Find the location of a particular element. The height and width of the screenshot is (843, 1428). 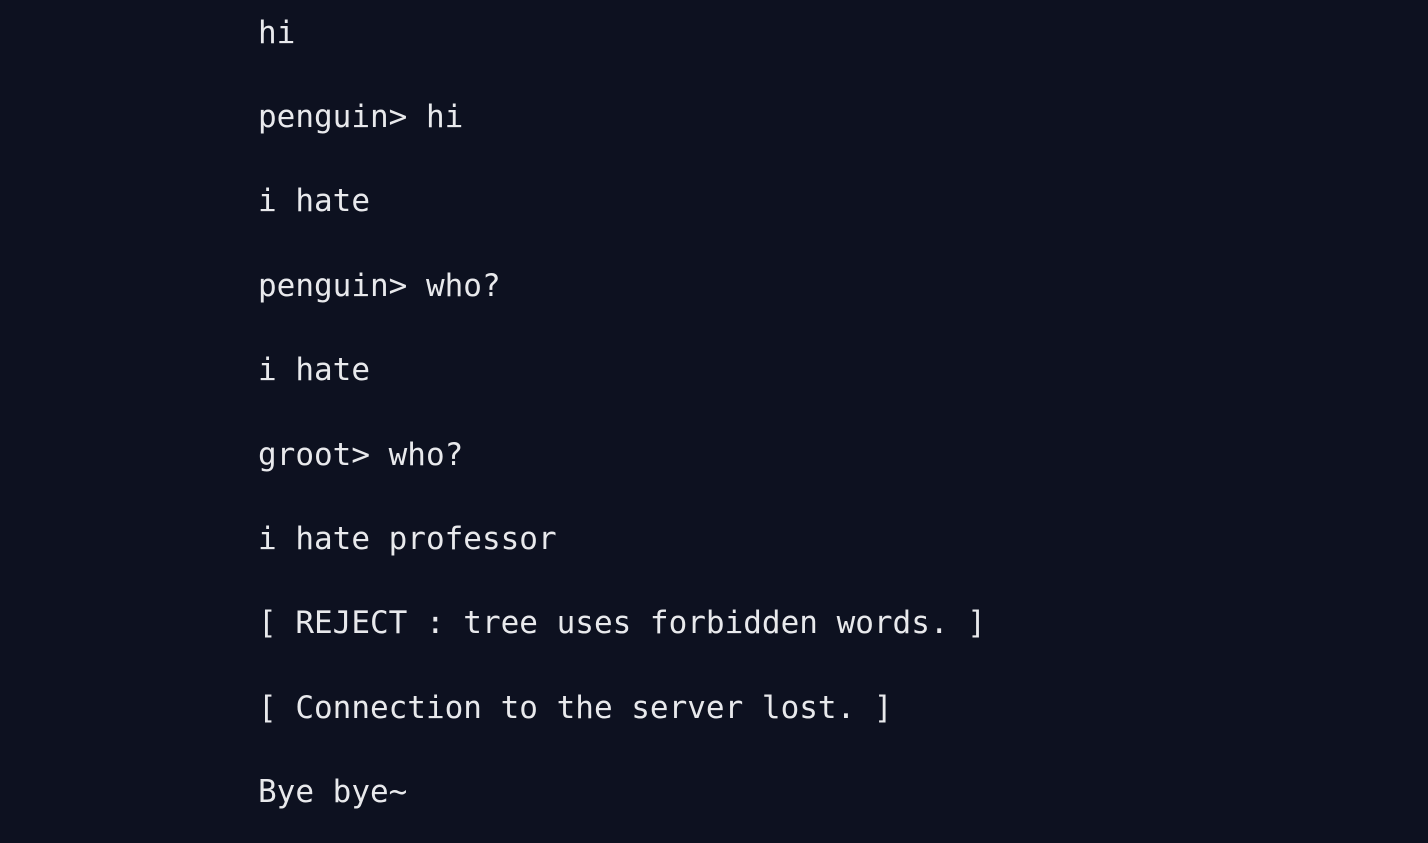

terminal-line-user-message: hi is located at coordinates (277, 33).